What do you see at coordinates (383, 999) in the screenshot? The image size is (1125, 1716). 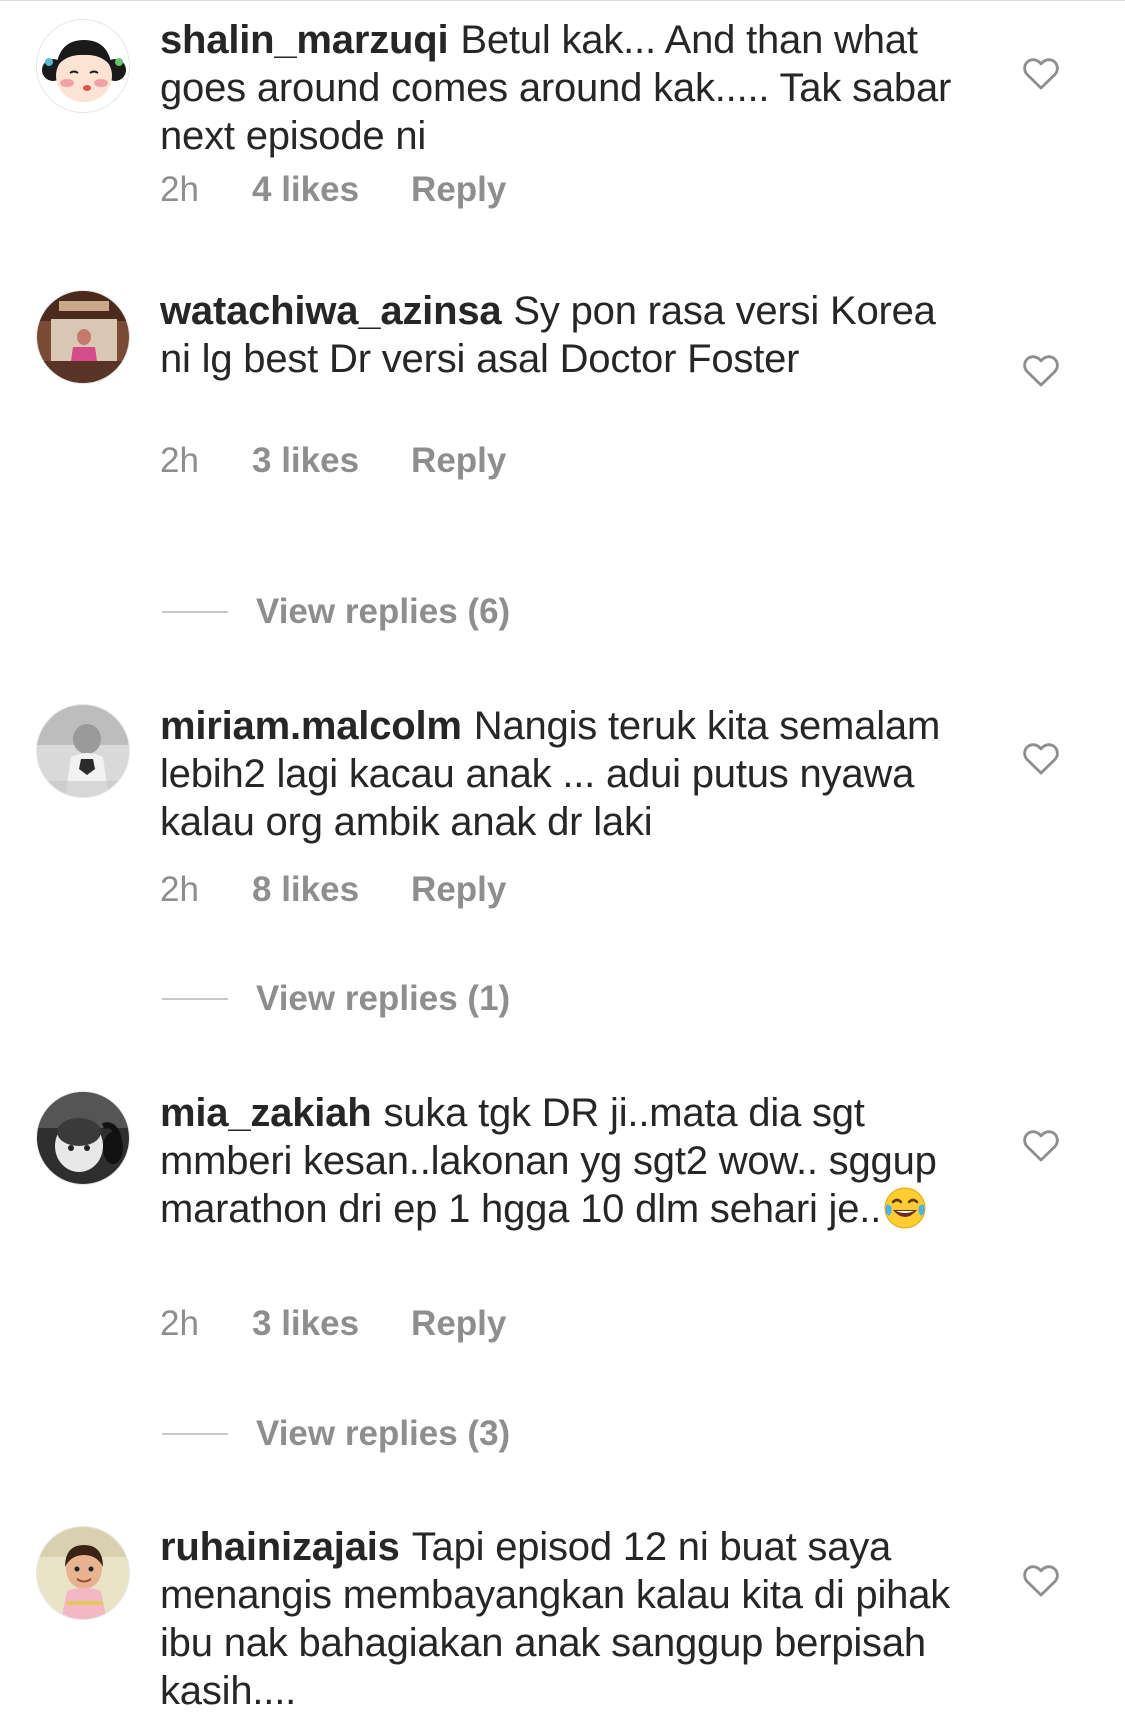 I see `view-replies-label: View replies (1)` at bounding box center [383, 999].